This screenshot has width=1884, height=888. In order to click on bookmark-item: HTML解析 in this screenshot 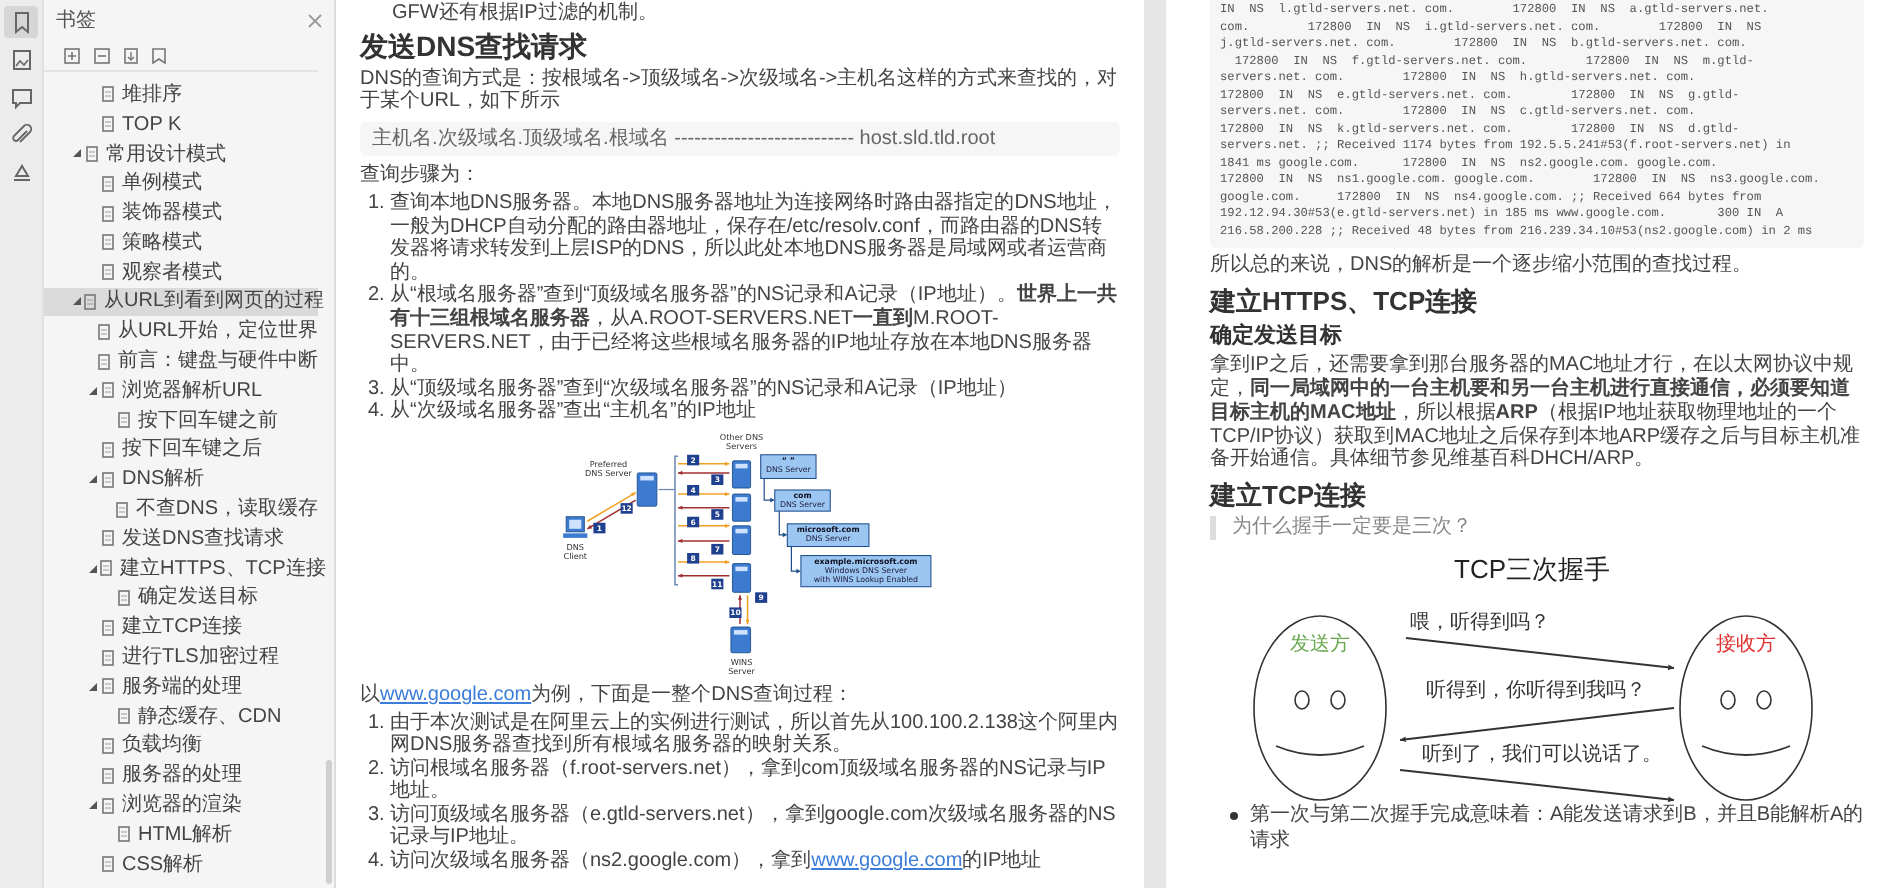, I will do `click(181, 834)`.